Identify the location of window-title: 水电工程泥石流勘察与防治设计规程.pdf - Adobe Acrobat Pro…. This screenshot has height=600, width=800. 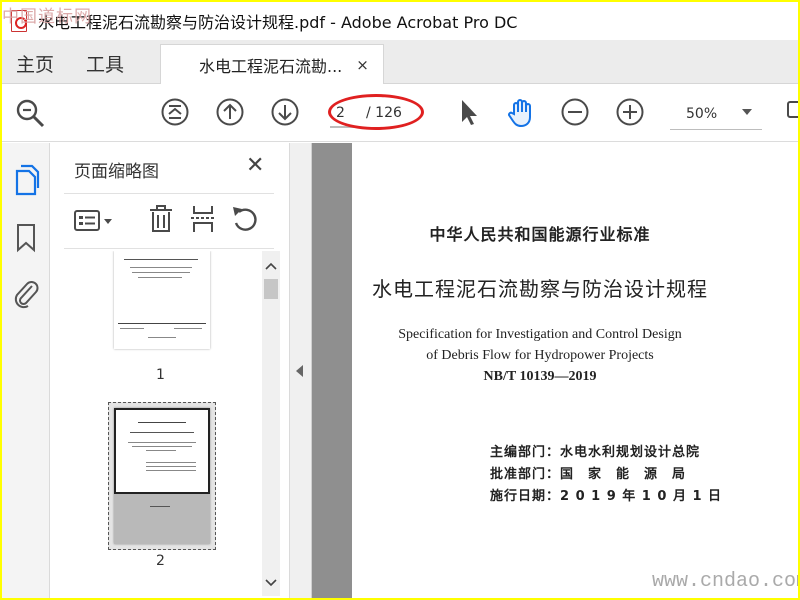
(278, 22).